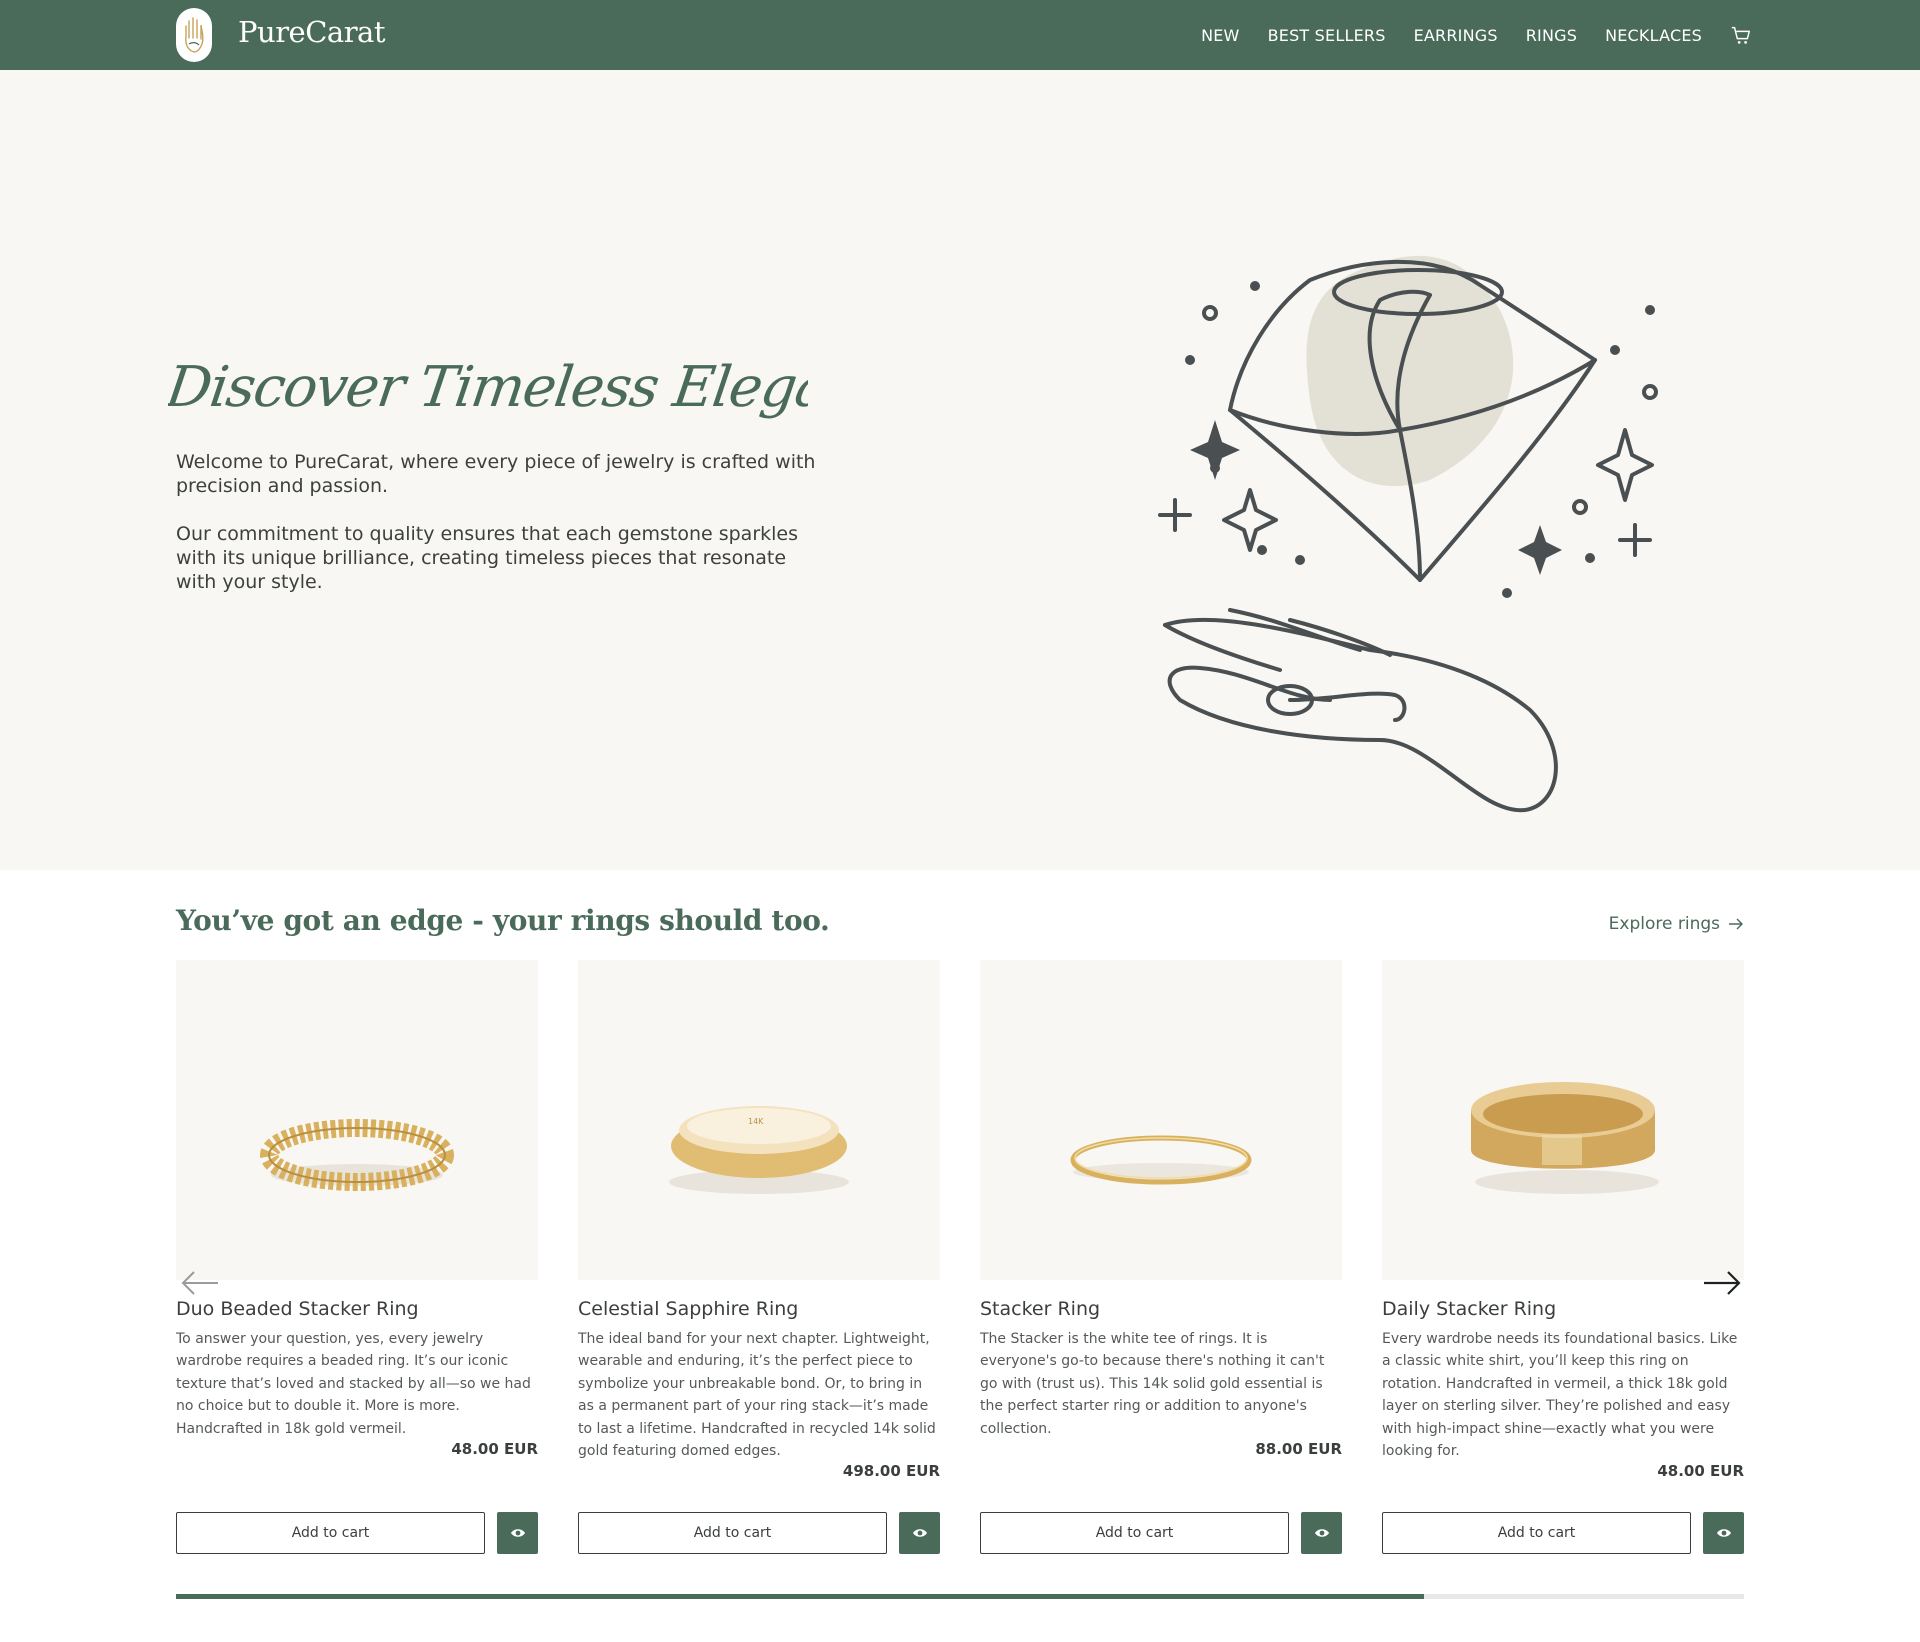 The image size is (1920, 1642). Describe the element at coordinates (1736, 924) in the screenshot. I see `arrow-right-small-icon` at that location.